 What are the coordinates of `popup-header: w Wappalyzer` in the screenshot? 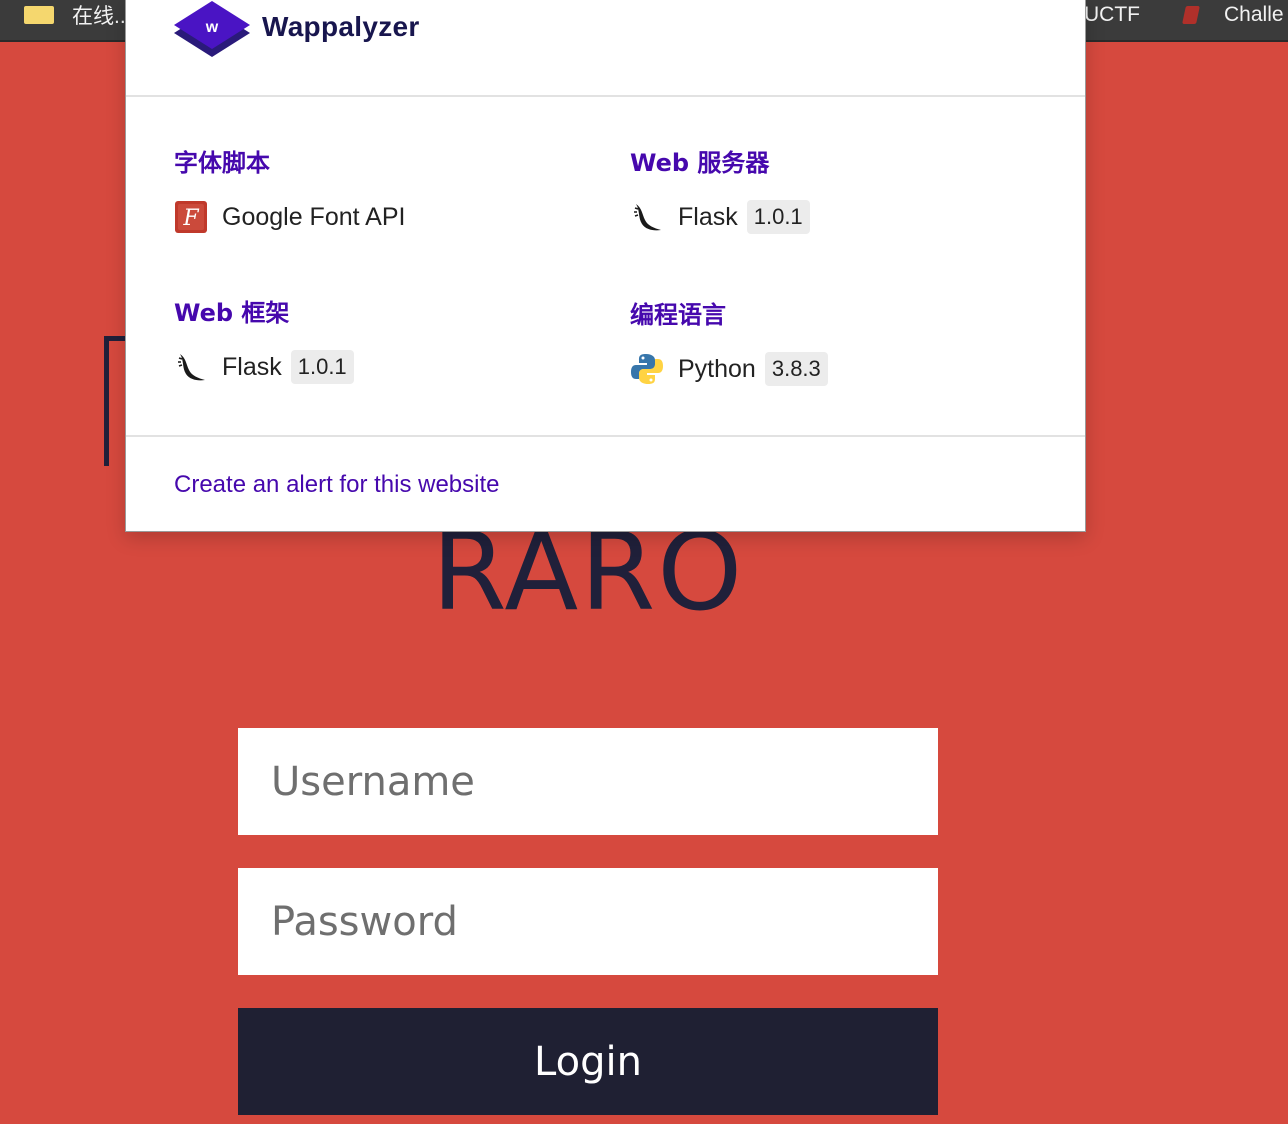 It's located at (605, 48).